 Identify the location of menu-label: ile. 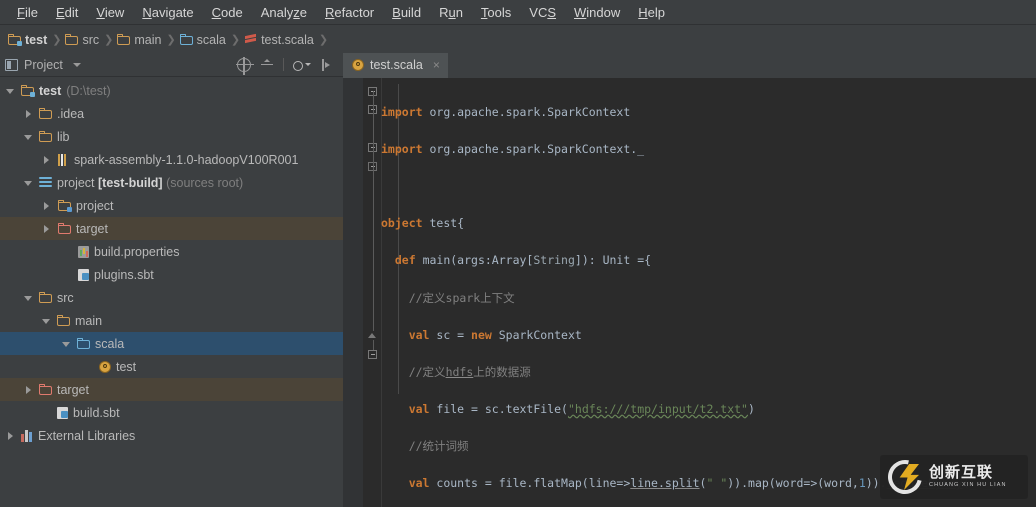
(31, 12).